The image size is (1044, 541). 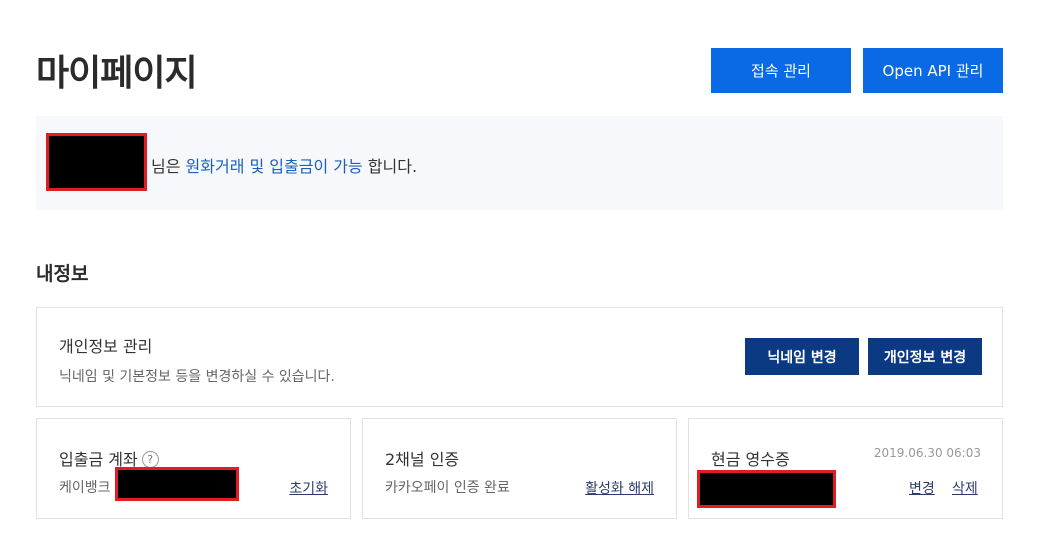 I want to click on help-icon: ?, so click(x=150, y=459).